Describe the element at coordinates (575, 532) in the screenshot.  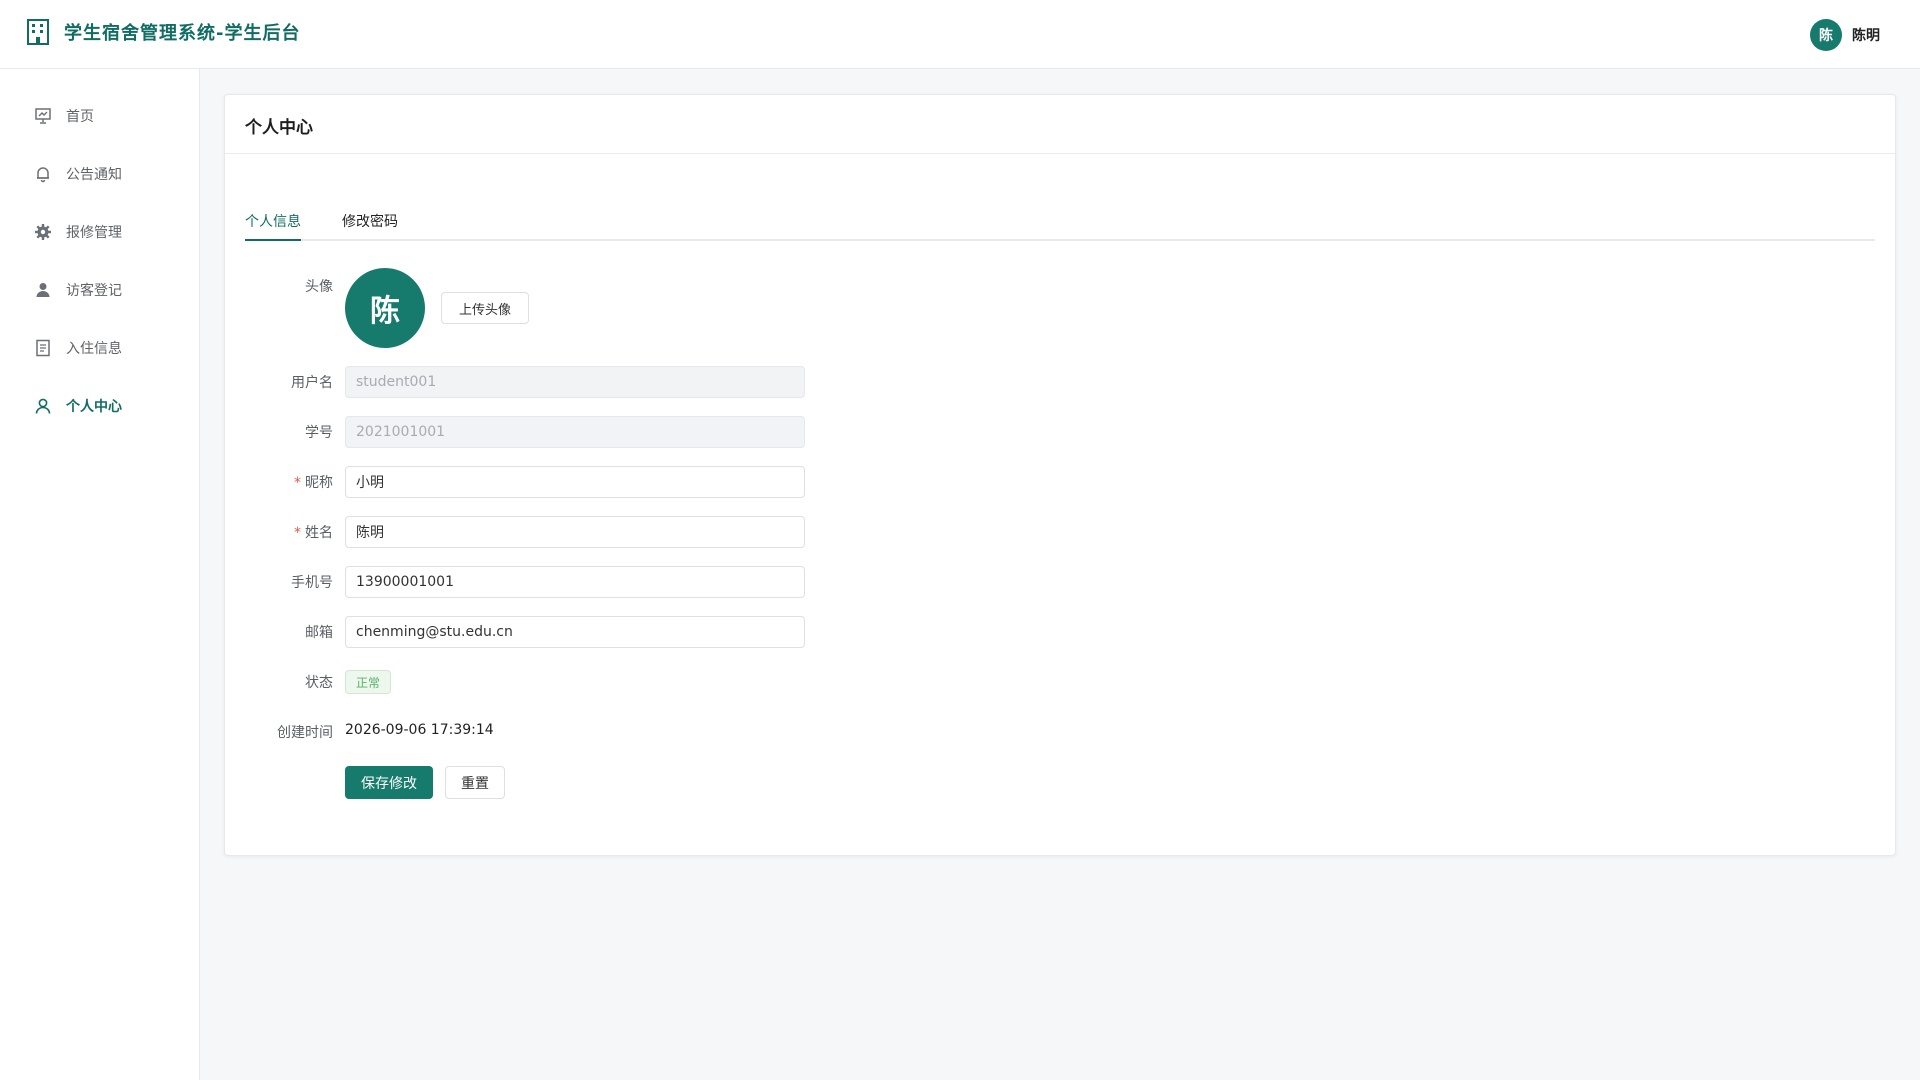
I see `real-name-input` at that location.